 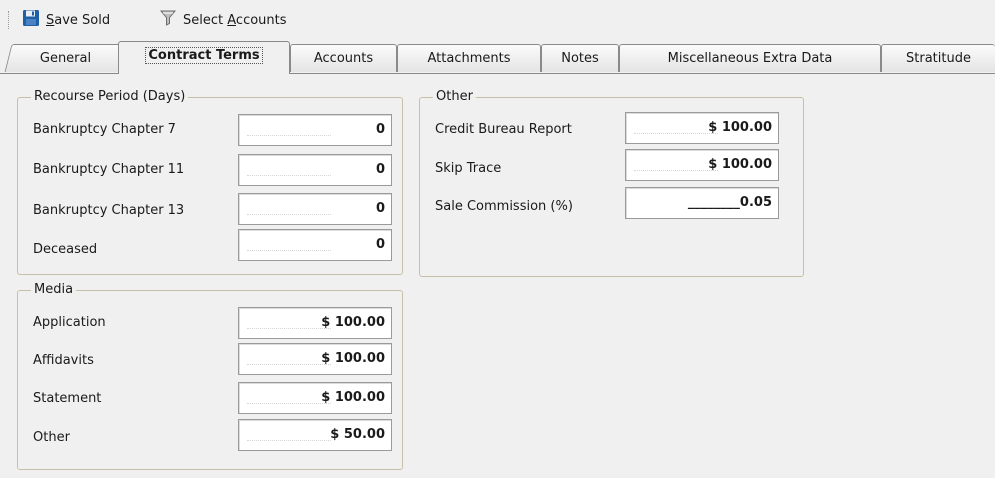 I want to click on tab-attachments: Attachments, so click(x=469, y=58).